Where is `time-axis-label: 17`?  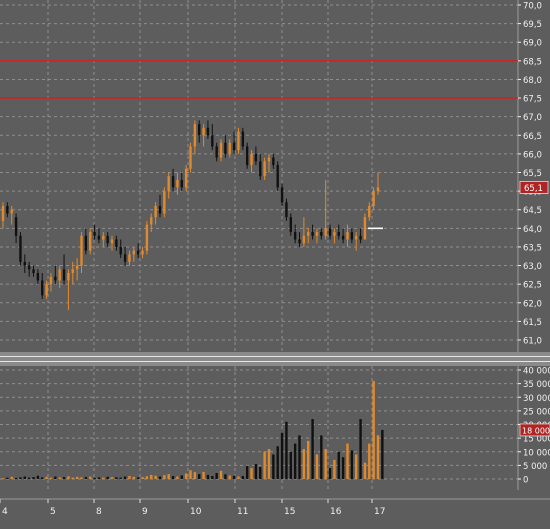
time-axis-label: 17 is located at coordinates (379, 512).